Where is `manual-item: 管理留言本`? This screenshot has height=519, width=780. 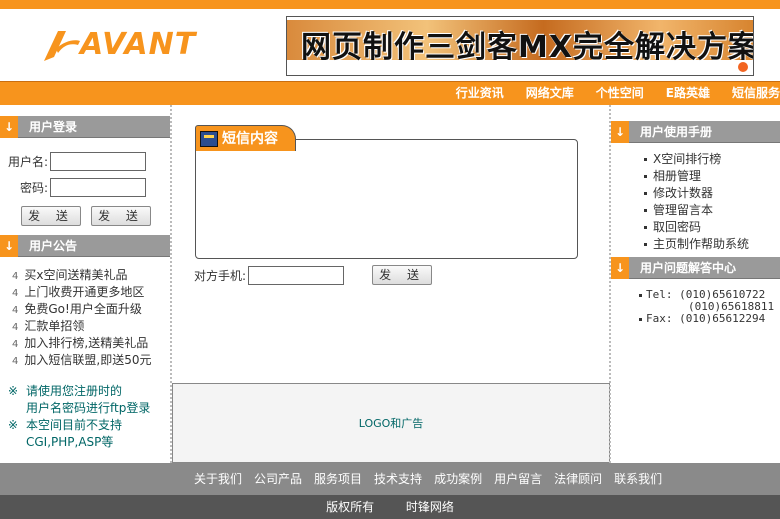 manual-item: 管理留言本 is located at coordinates (712, 210).